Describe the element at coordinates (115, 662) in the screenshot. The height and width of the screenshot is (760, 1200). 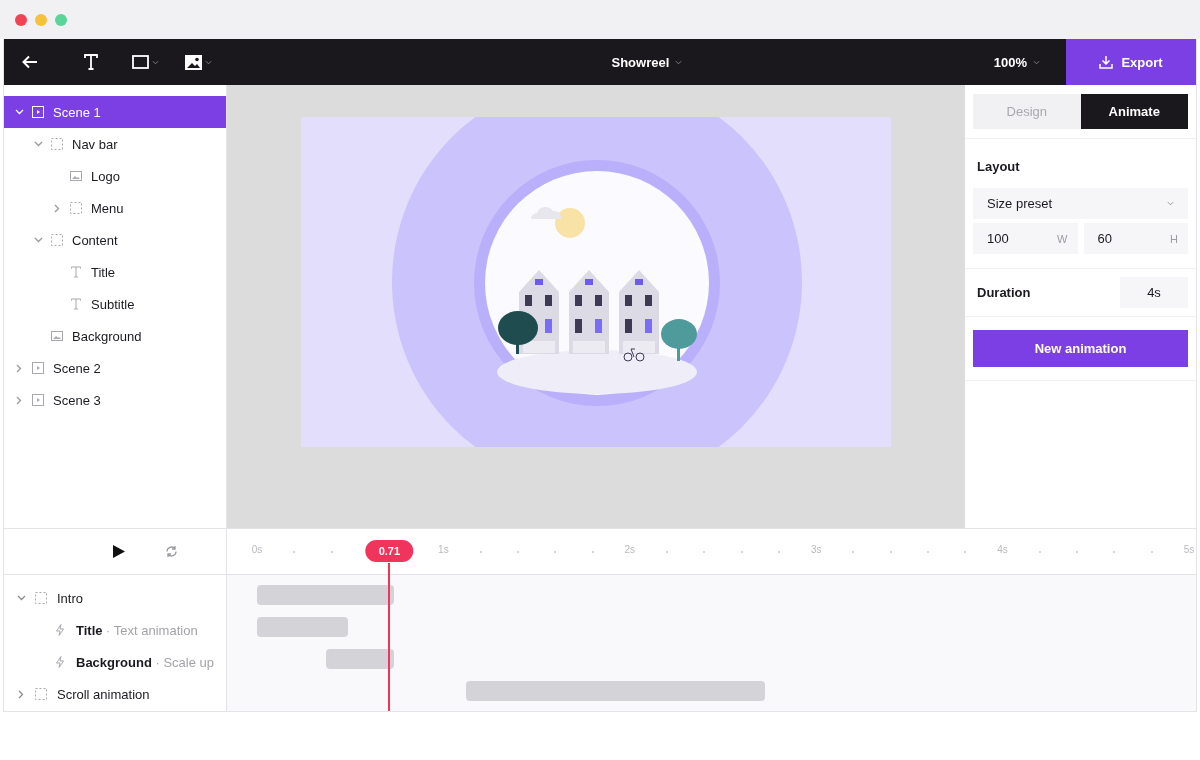
I see `animation-track: Background · Scale up` at that location.